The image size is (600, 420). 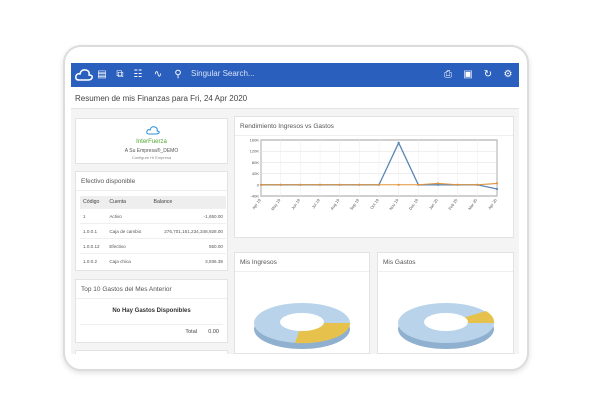 I want to click on chart-y-tick-label: 160K, so click(x=255, y=140).